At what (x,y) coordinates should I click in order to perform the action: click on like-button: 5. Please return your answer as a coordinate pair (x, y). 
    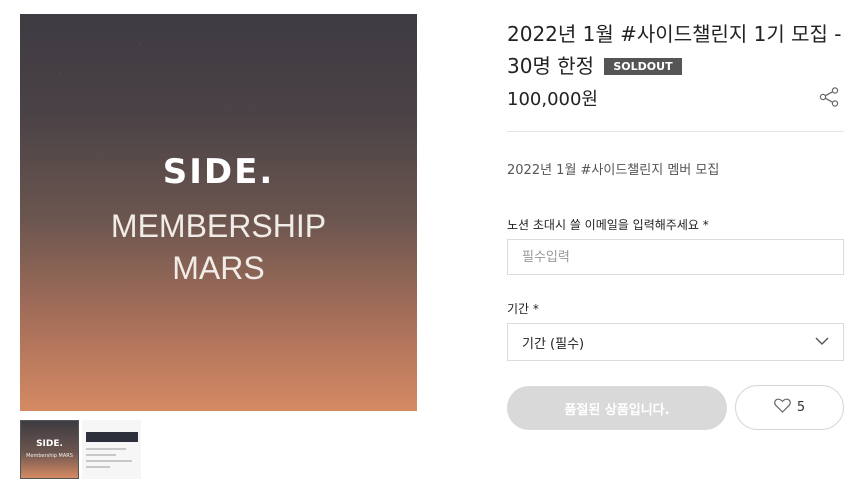
    Looking at the image, I should click on (789, 407).